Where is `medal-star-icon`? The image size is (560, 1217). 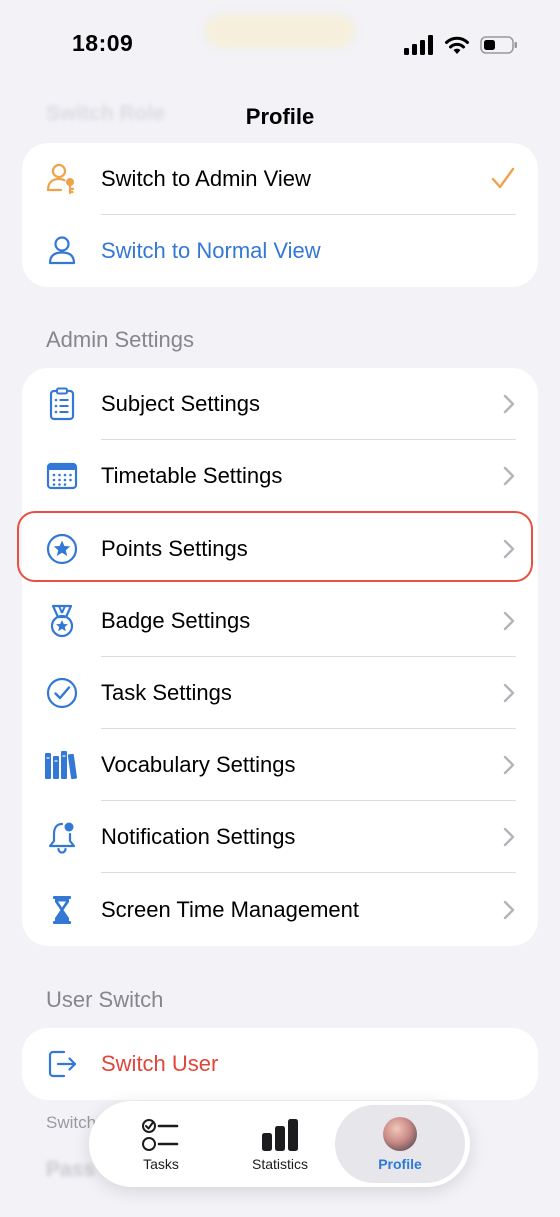
medal-star-icon is located at coordinates (62, 621).